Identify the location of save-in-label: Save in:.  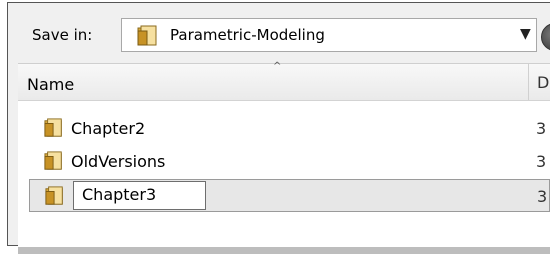
(62, 35).